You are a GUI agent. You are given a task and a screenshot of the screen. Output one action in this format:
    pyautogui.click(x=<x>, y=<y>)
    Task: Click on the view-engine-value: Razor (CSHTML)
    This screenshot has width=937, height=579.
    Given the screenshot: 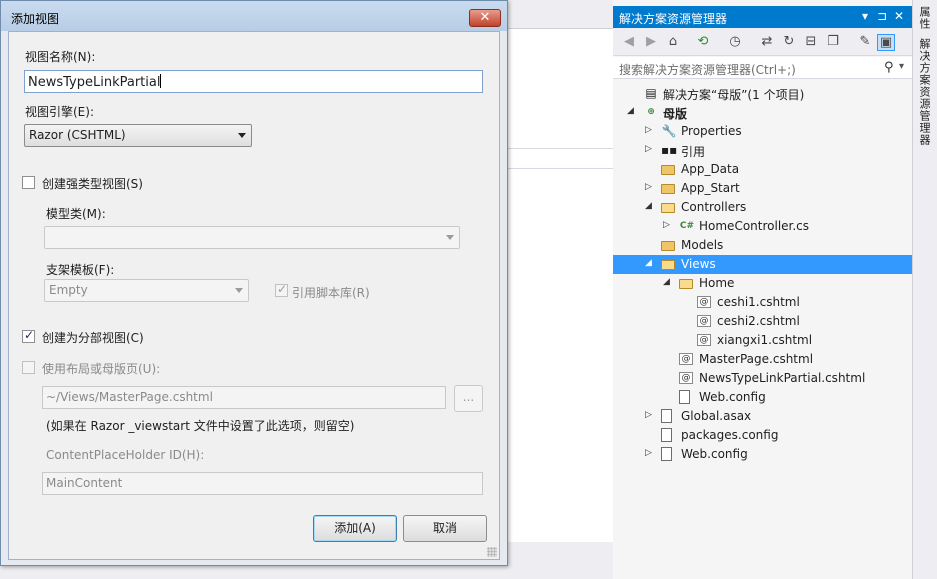 What is the action you would take?
    pyautogui.click(x=77, y=135)
    